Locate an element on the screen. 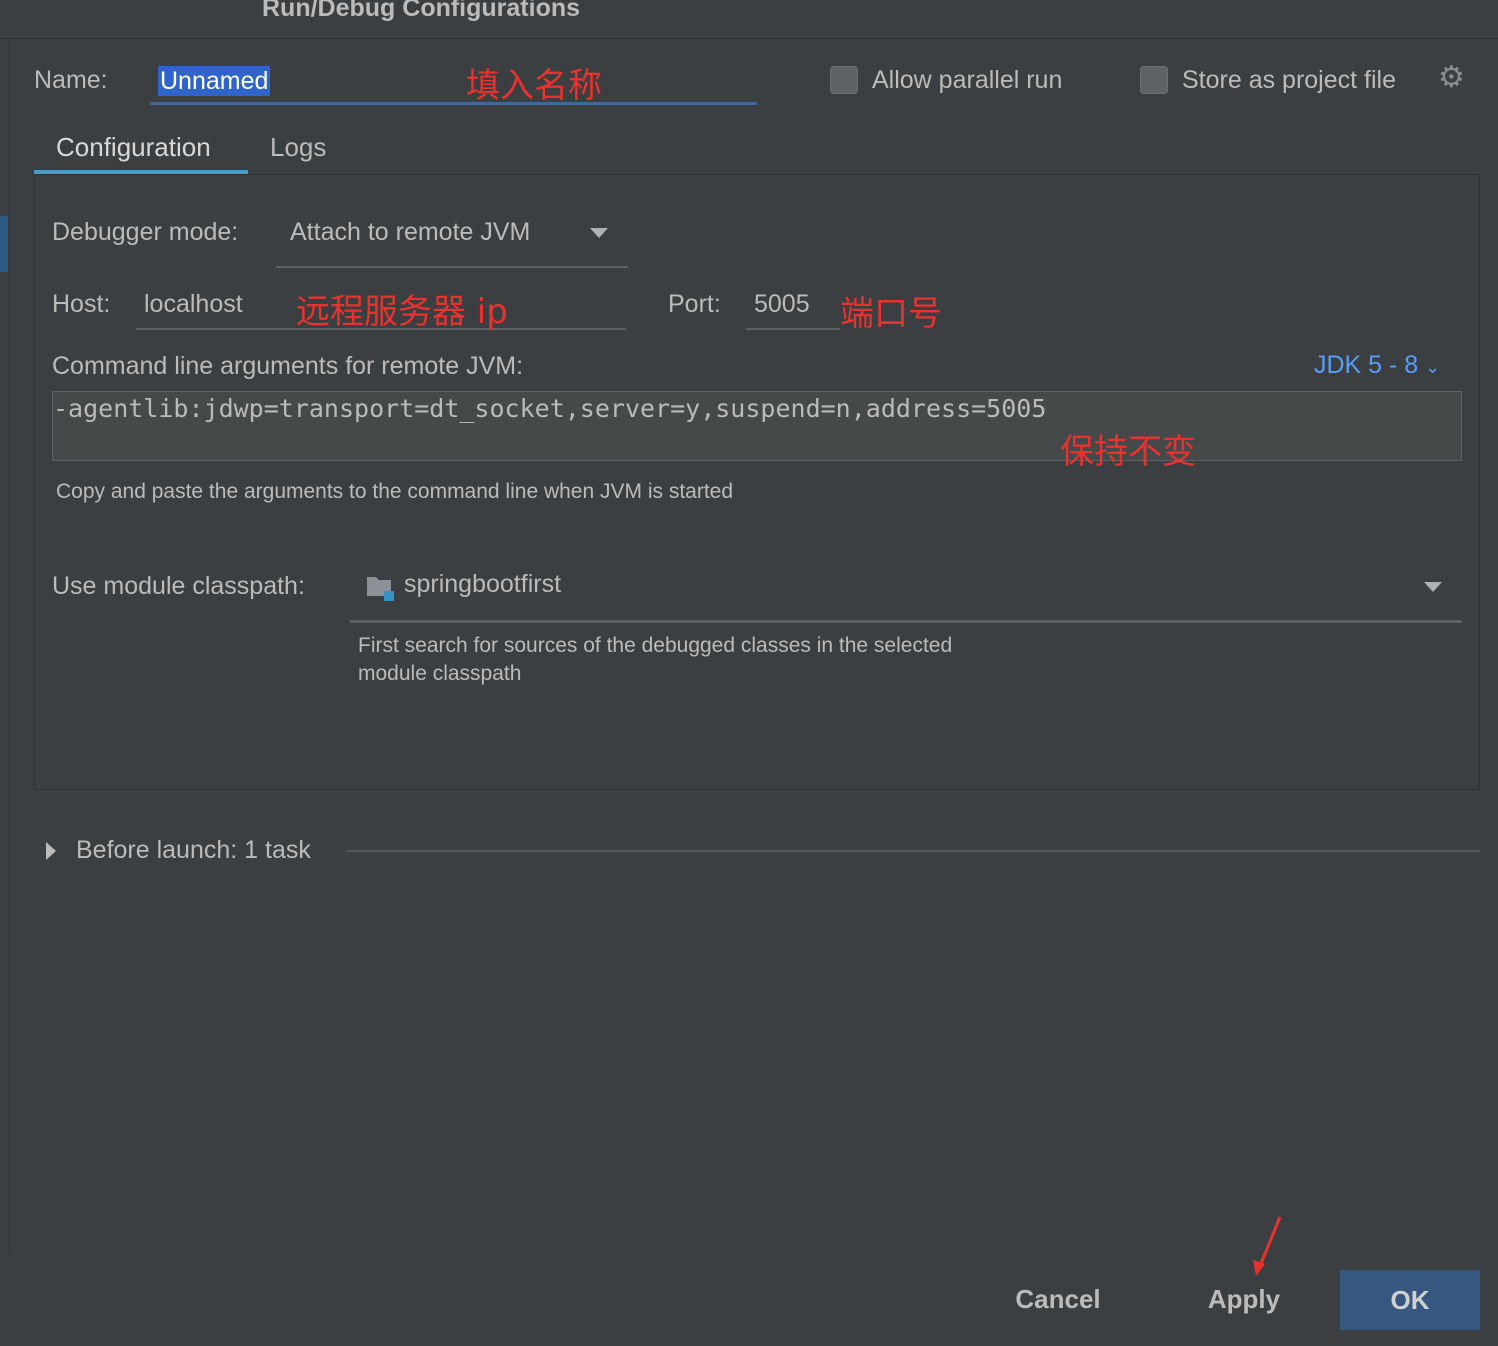 The width and height of the screenshot is (1498, 1346). ok-button: OK is located at coordinates (1410, 1300).